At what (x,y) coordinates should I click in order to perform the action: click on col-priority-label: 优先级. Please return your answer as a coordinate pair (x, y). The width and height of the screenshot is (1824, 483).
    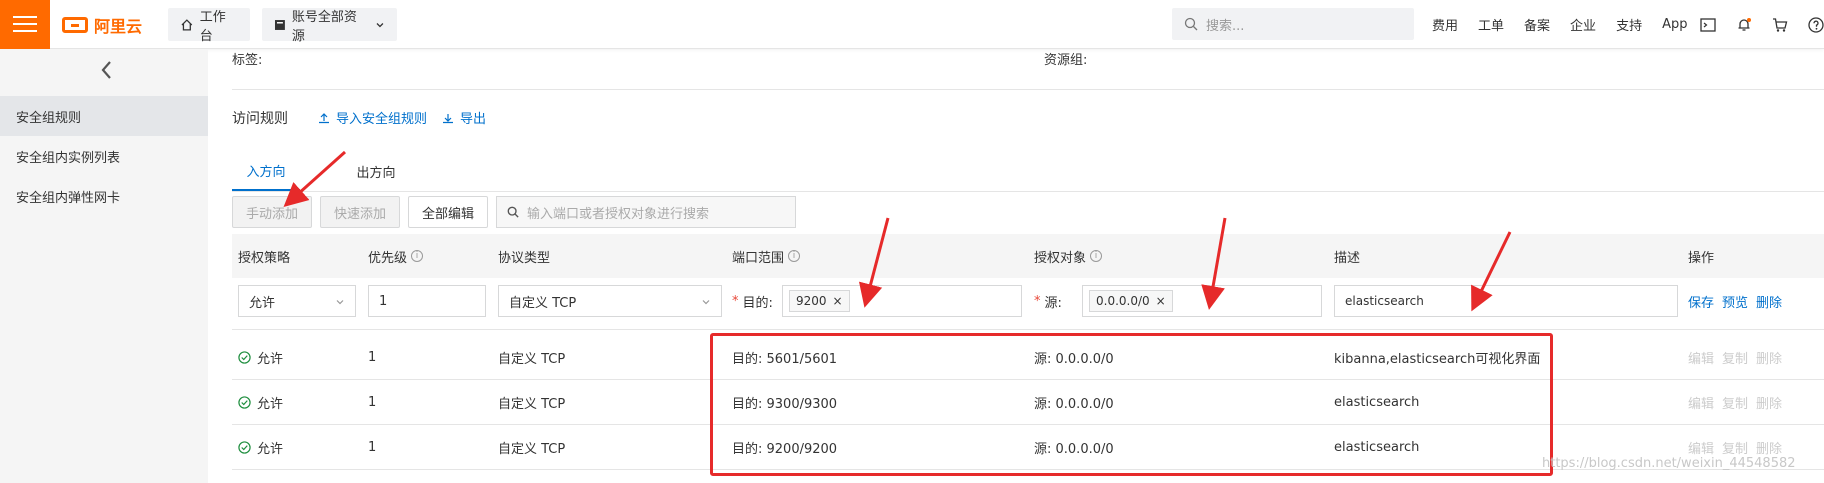
    Looking at the image, I should click on (388, 258).